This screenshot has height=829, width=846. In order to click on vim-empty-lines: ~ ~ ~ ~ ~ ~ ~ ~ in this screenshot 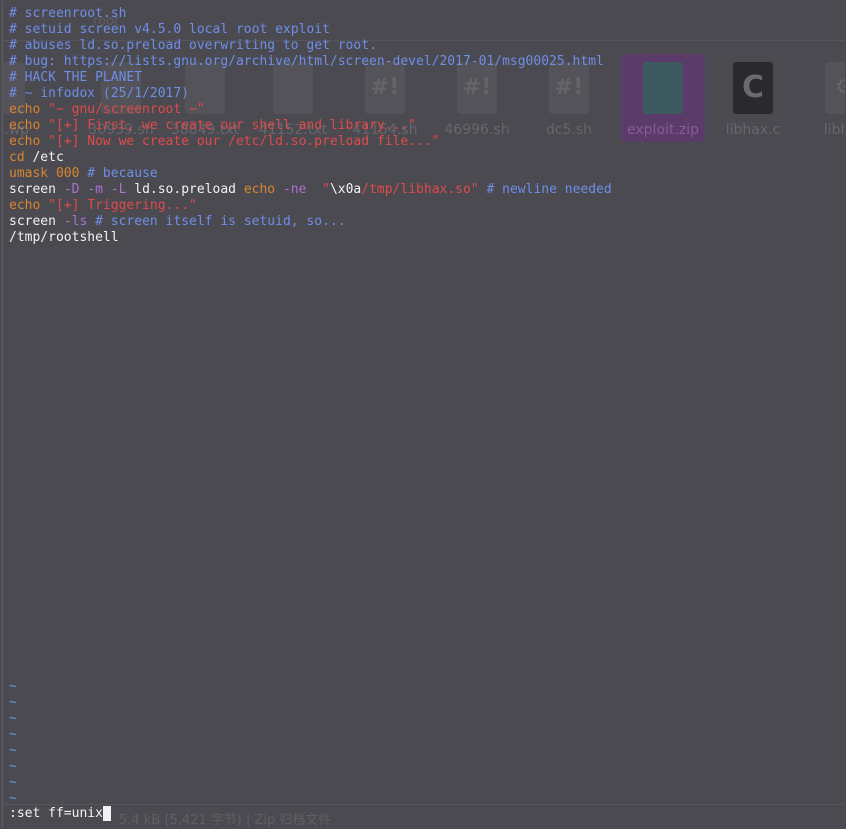, I will do `click(13, 743)`.